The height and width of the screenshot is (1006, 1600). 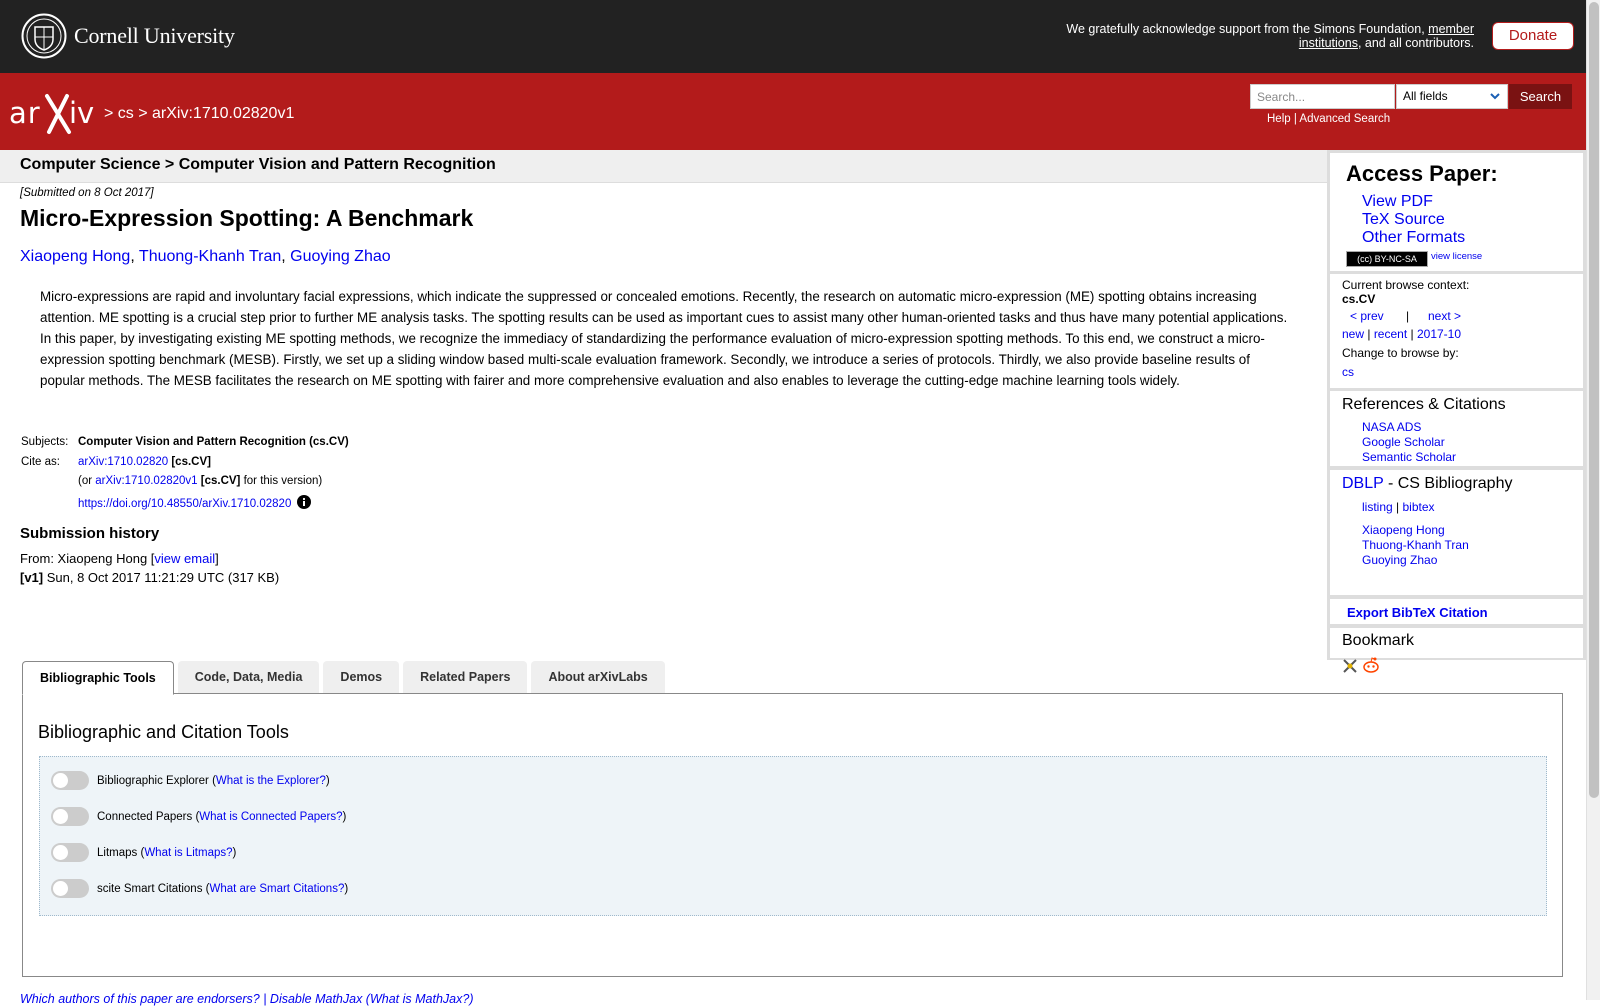 I want to click on tab-bibliographic-tools: Bibliographic Tools, so click(x=98, y=678).